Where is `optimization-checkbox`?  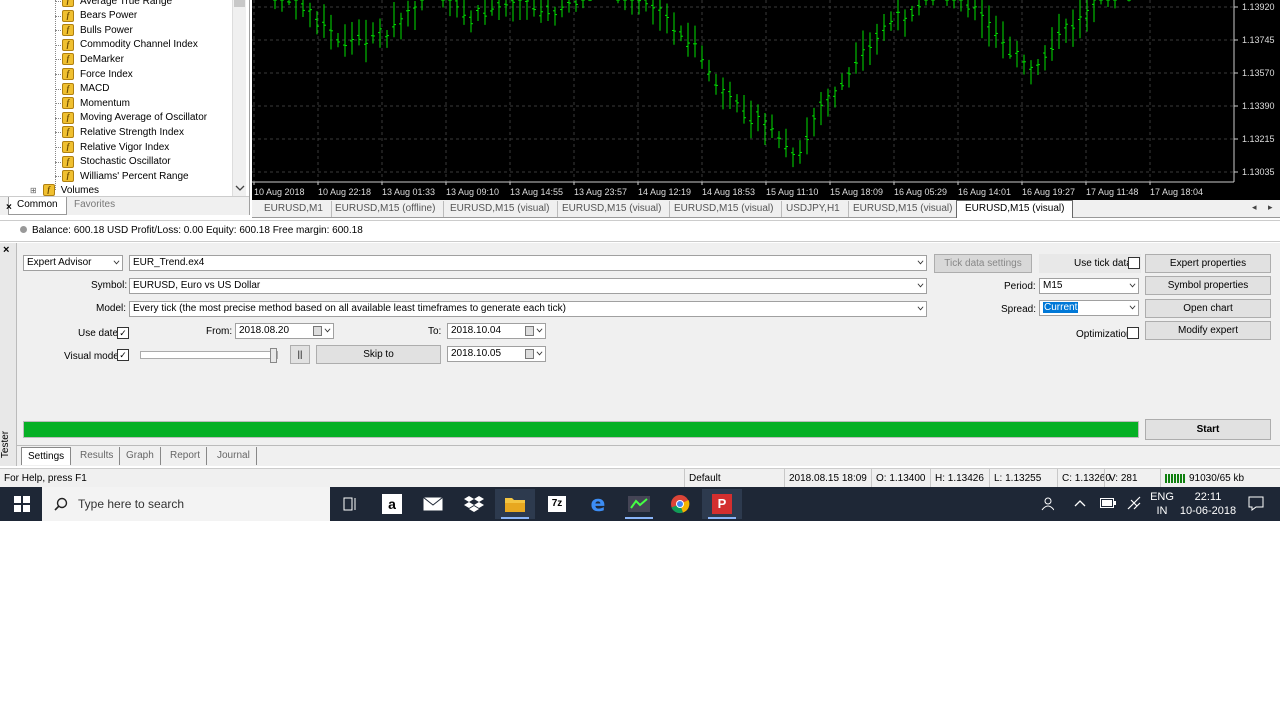
optimization-checkbox is located at coordinates (1133, 333).